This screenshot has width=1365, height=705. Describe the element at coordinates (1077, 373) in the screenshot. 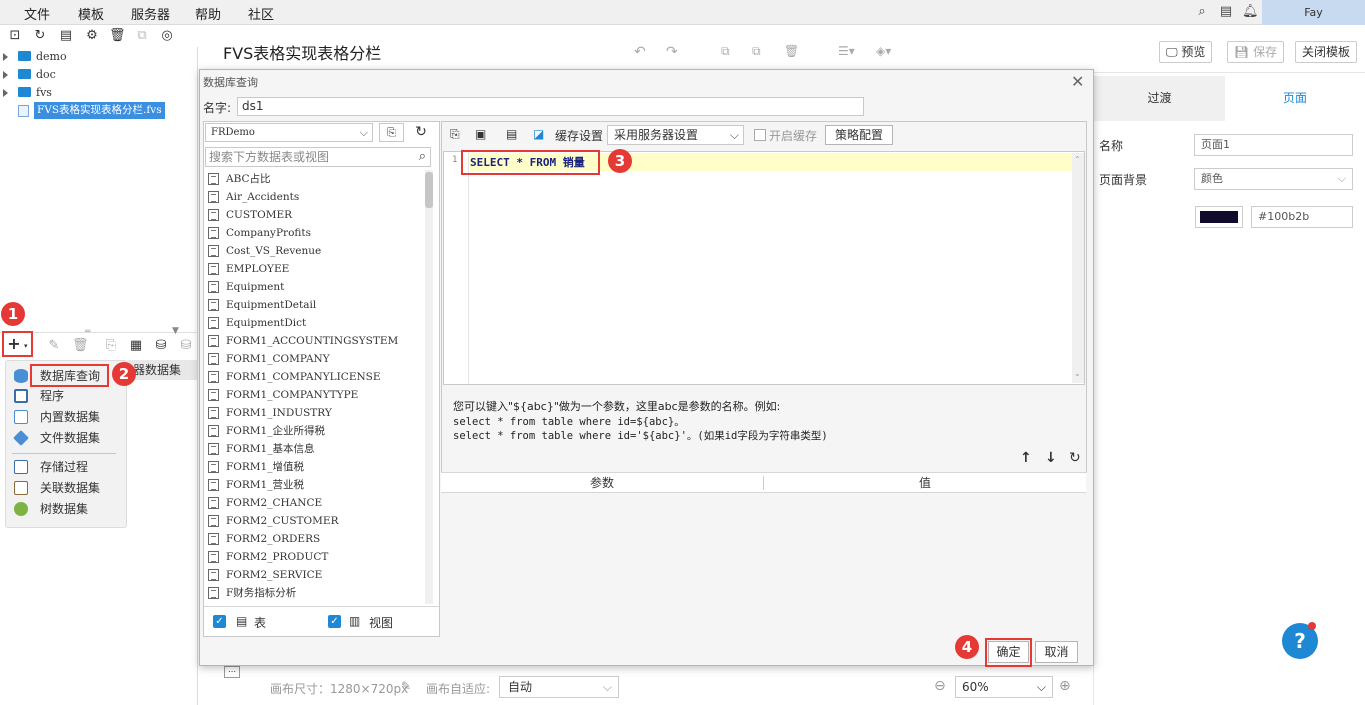

I see `chevron-down-icon: ⌄` at that location.